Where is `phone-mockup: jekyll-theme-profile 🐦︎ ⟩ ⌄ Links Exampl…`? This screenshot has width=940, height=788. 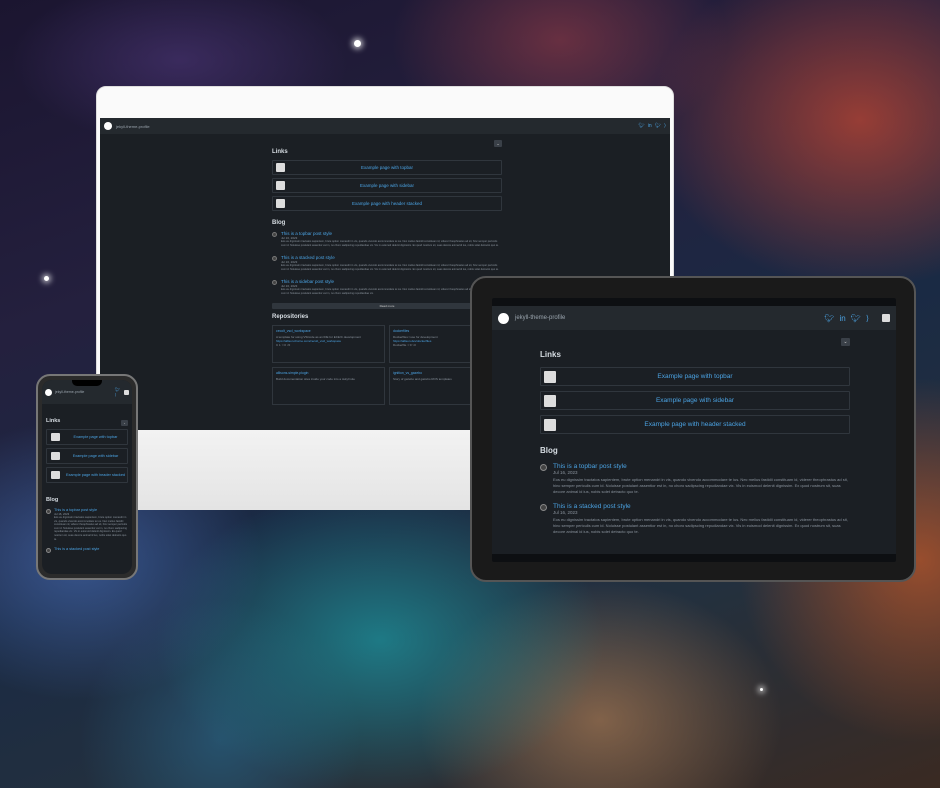
phone-mockup: jekyll-theme-profile 🐦︎ ⟩ ⌄ Links Exampl… is located at coordinates (87, 477).